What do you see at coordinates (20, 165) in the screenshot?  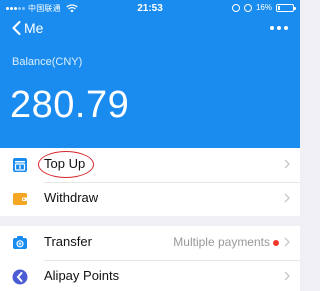 I see `top-up-icon` at bounding box center [20, 165].